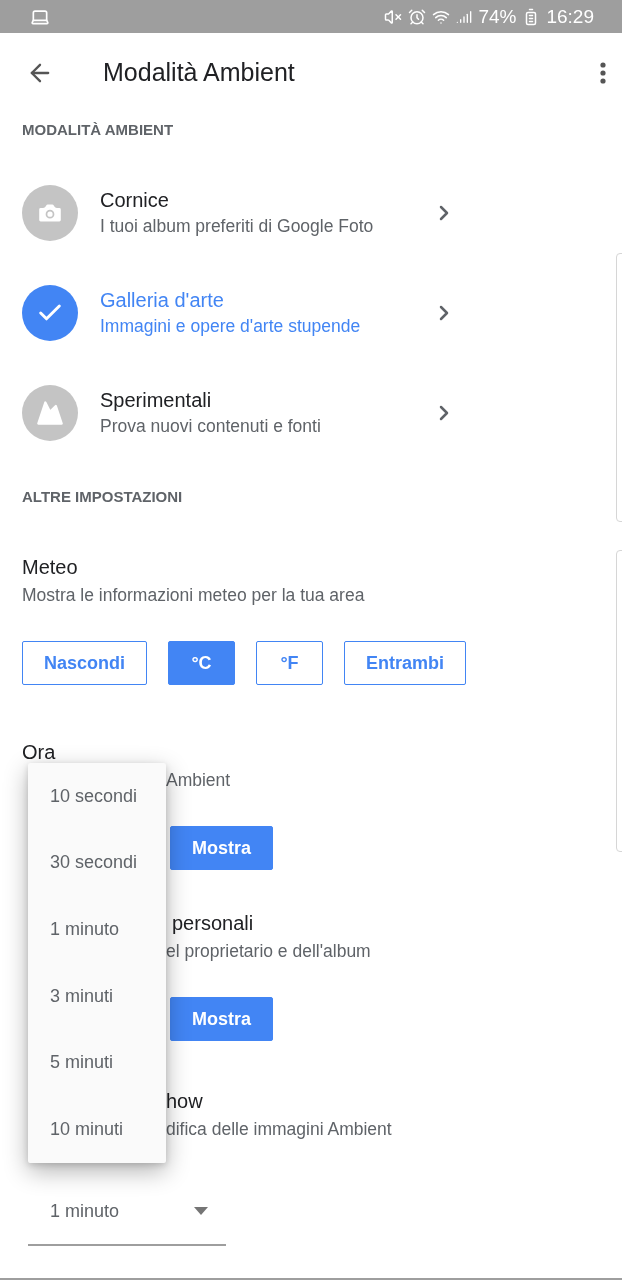 The width and height of the screenshot is (622, 1280). What do you see at coordinates (39, 752) in the screenshot?
I see `setting-title: Ora` at bounding box center [39, 752].